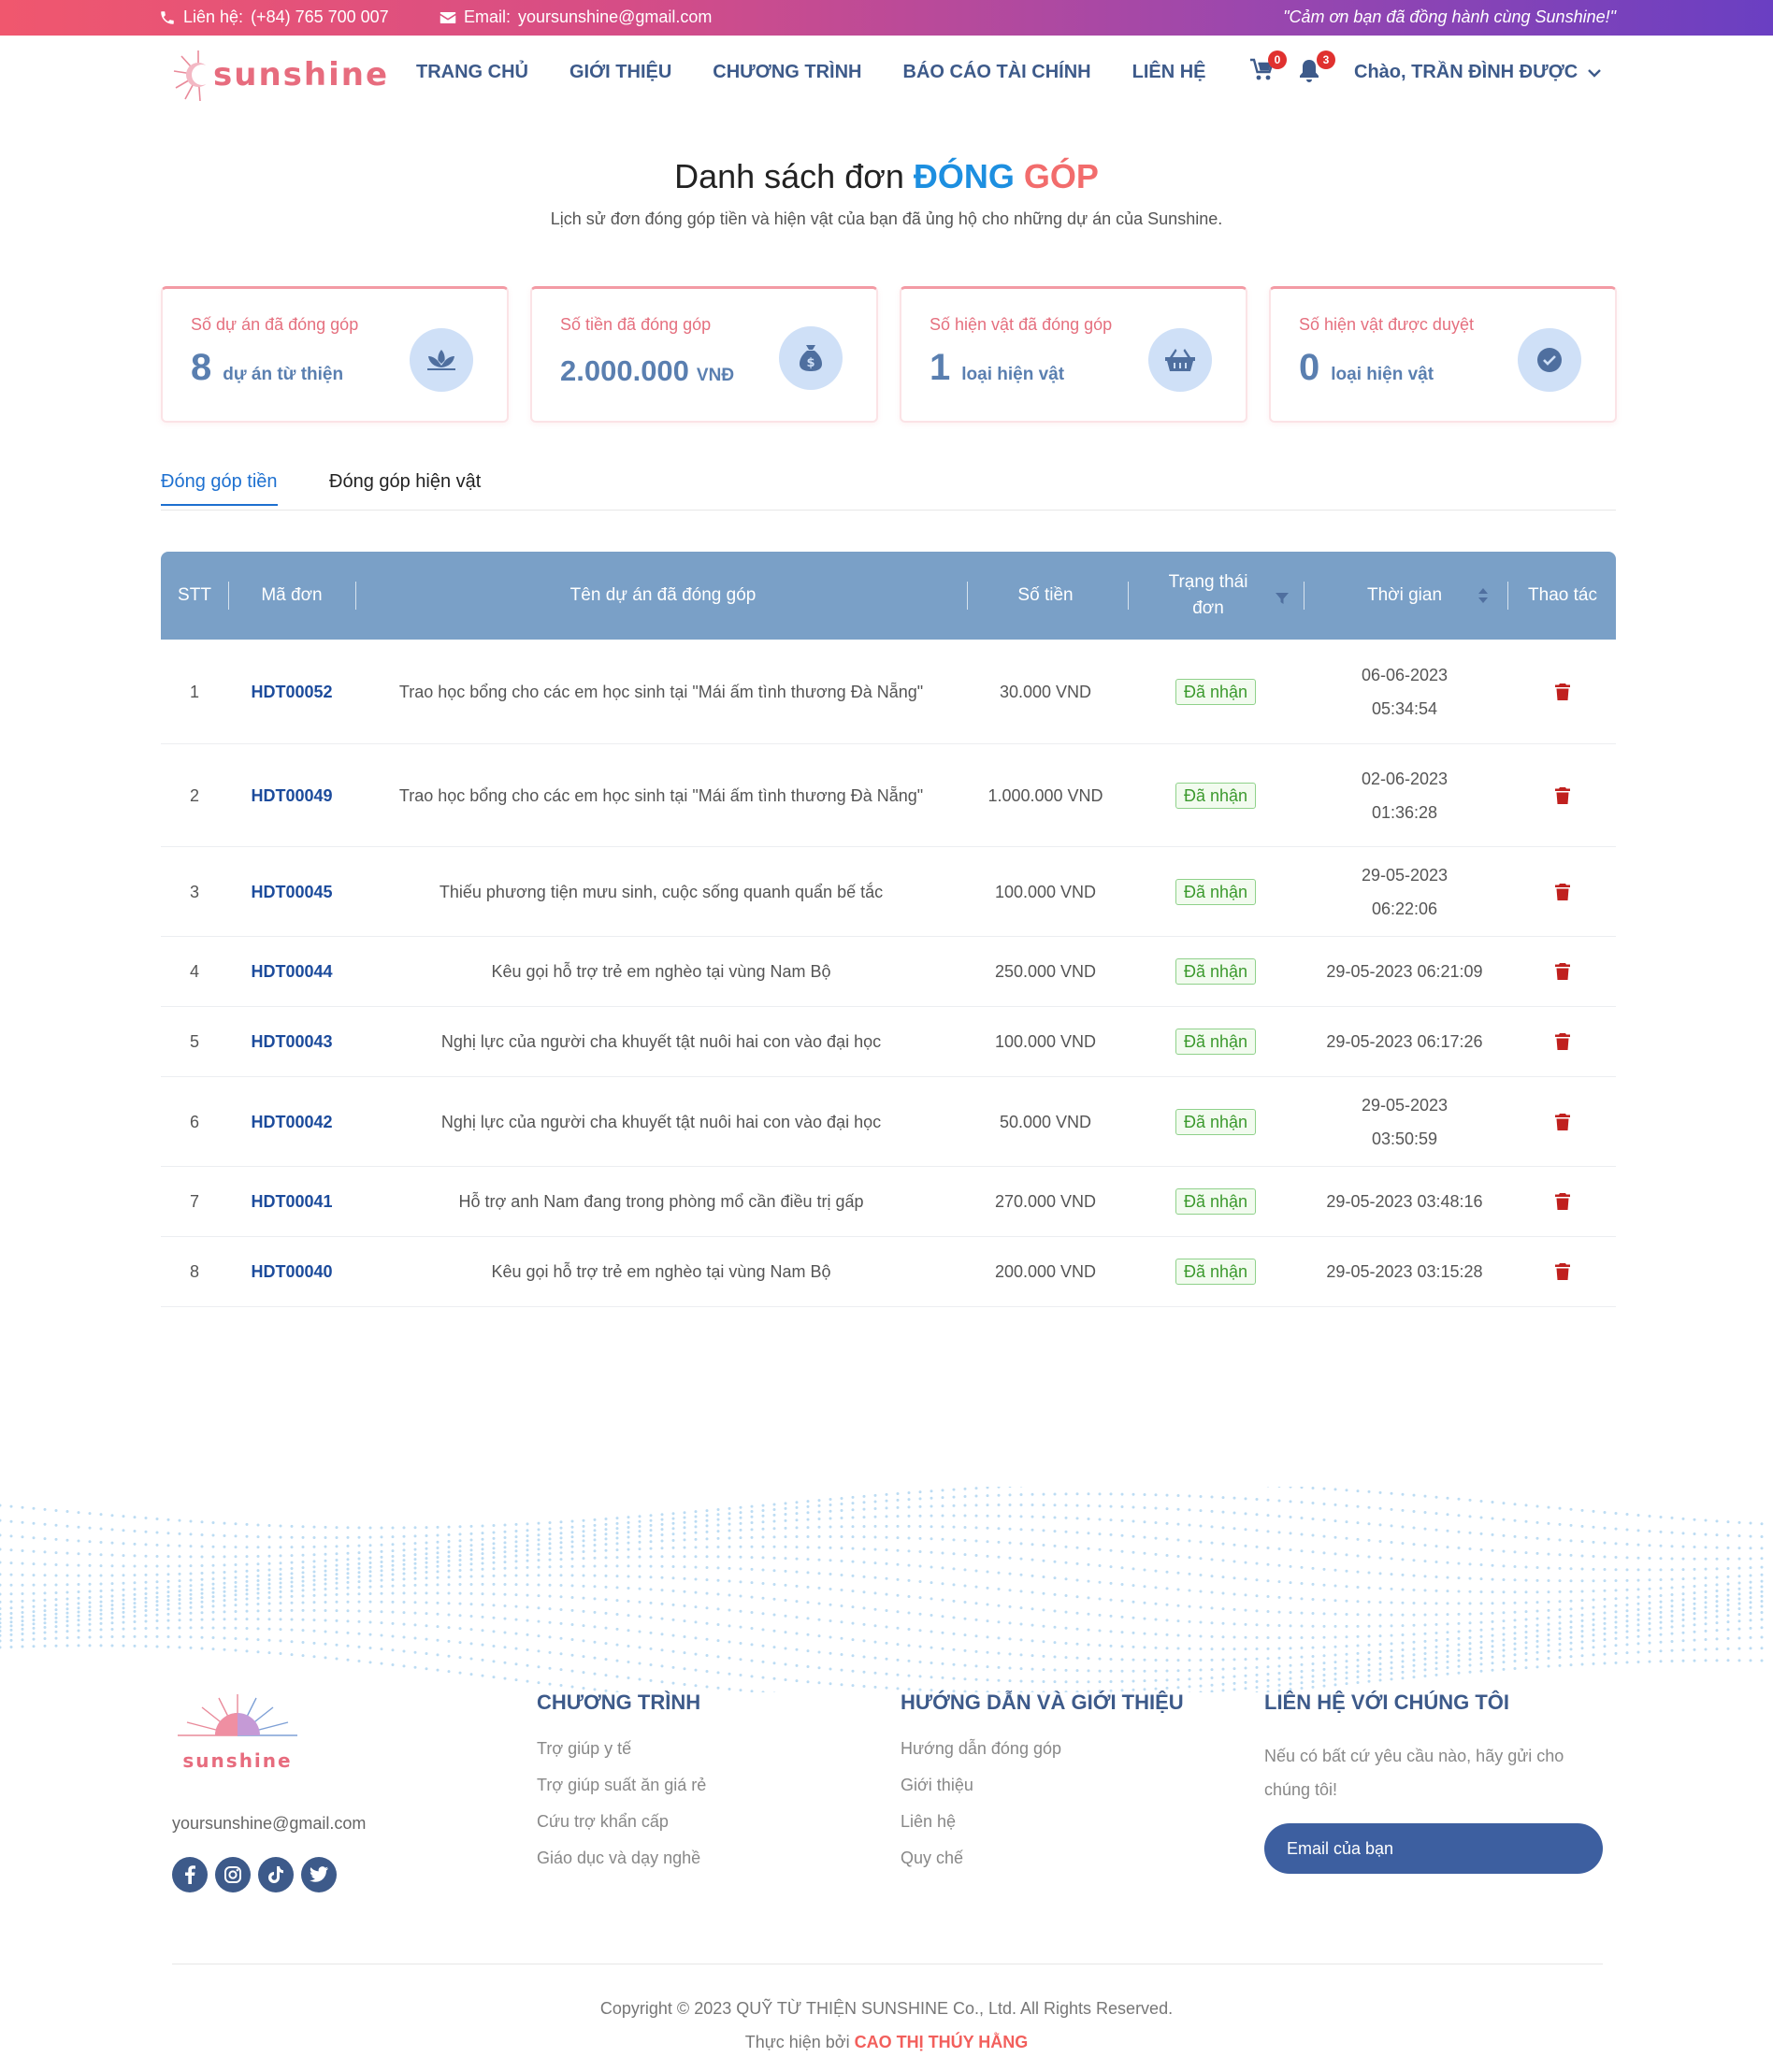 The image size is (1773, 2072). Describe the element at coordinates (1405, 891) in the screenshot. I see `row-time-cell: 29-05-2023 06:22:06` at that location.